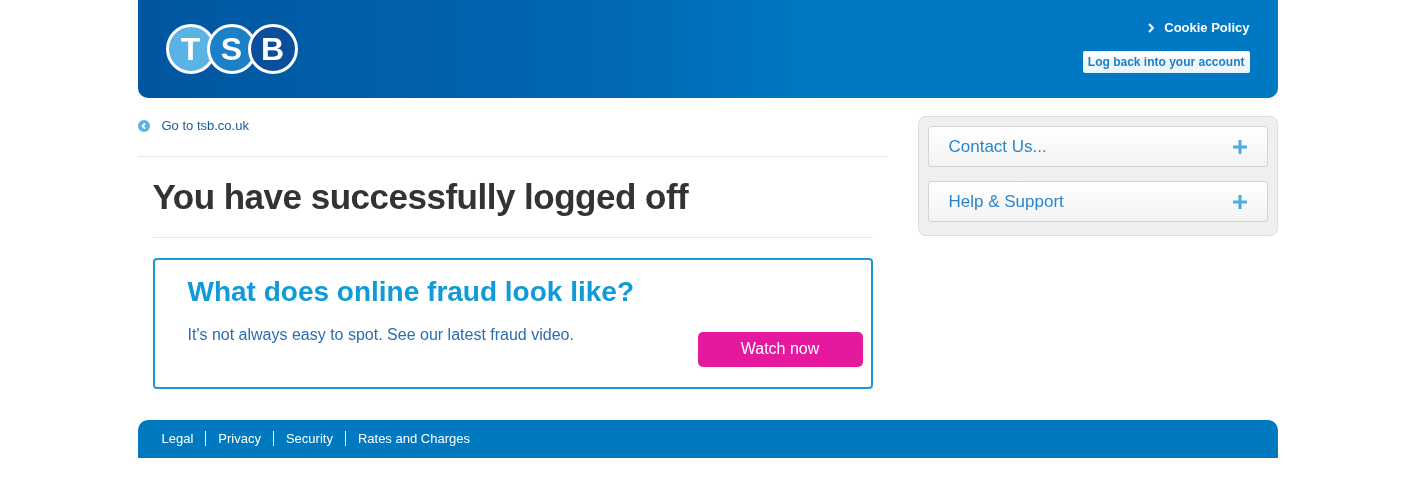  What do you see at coordinates (1151, 27) in the screenshot?
I see `chevron-icon` at bounding box center [1151, 27].